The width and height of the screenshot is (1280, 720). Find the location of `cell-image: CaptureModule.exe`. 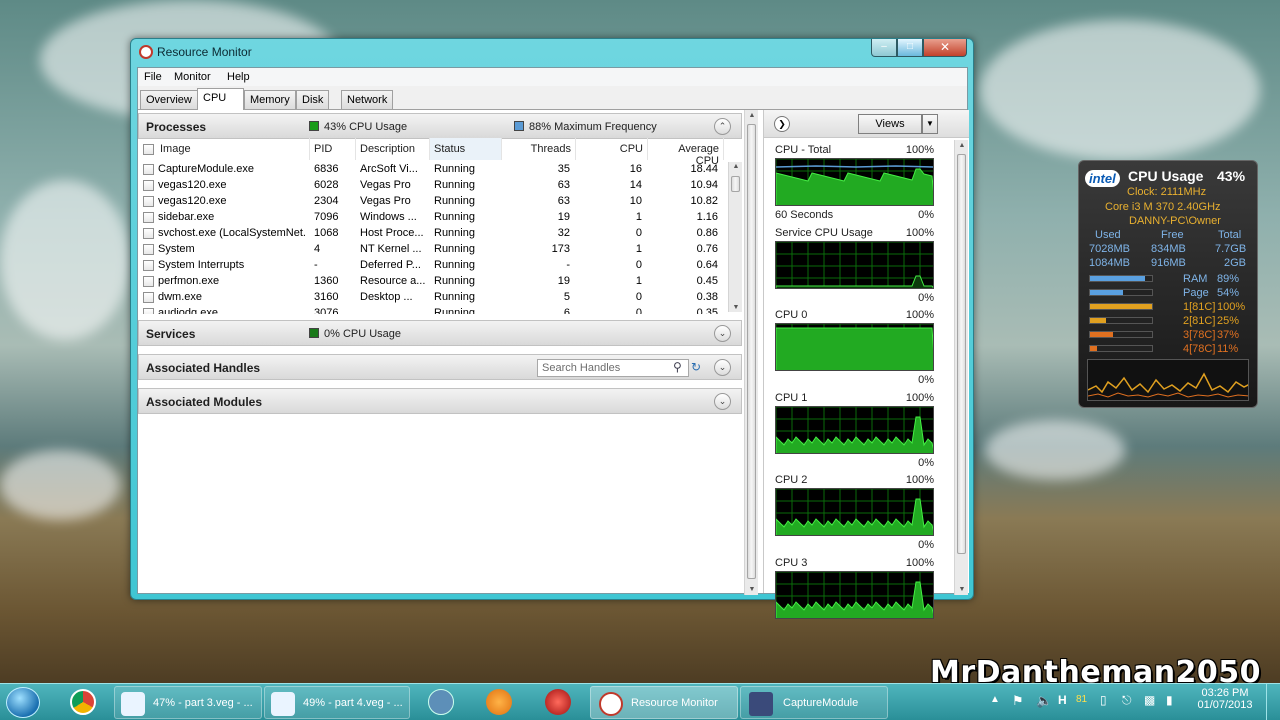

cell-image: CaptureModule.exe is located at coordinates (206, 169).